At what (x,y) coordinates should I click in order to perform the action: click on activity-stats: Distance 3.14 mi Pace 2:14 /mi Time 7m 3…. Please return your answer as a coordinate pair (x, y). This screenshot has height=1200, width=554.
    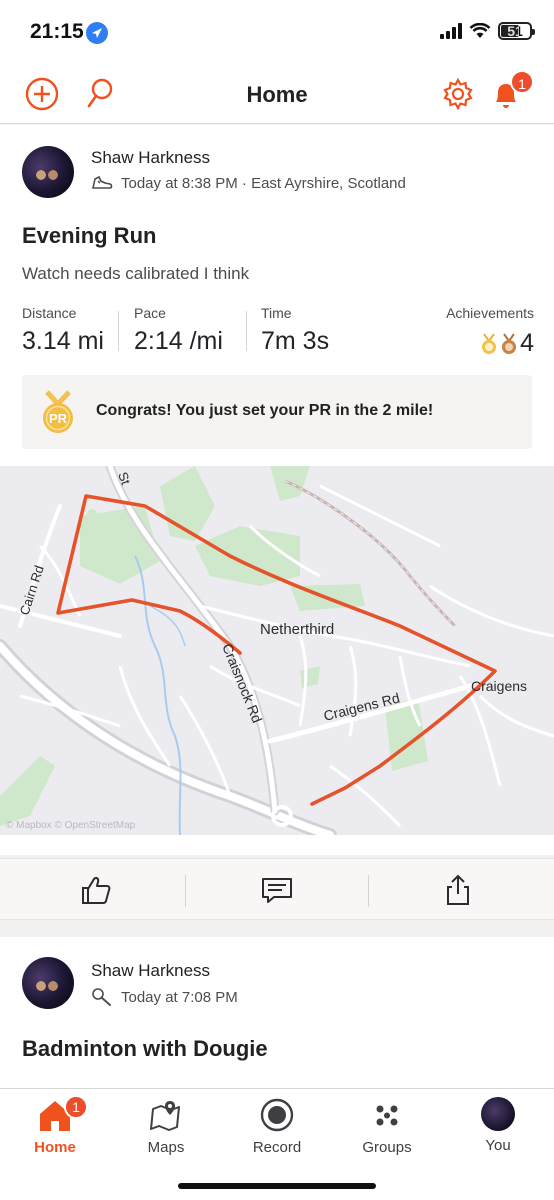
    Looking at the image, I should click on (278, 331).